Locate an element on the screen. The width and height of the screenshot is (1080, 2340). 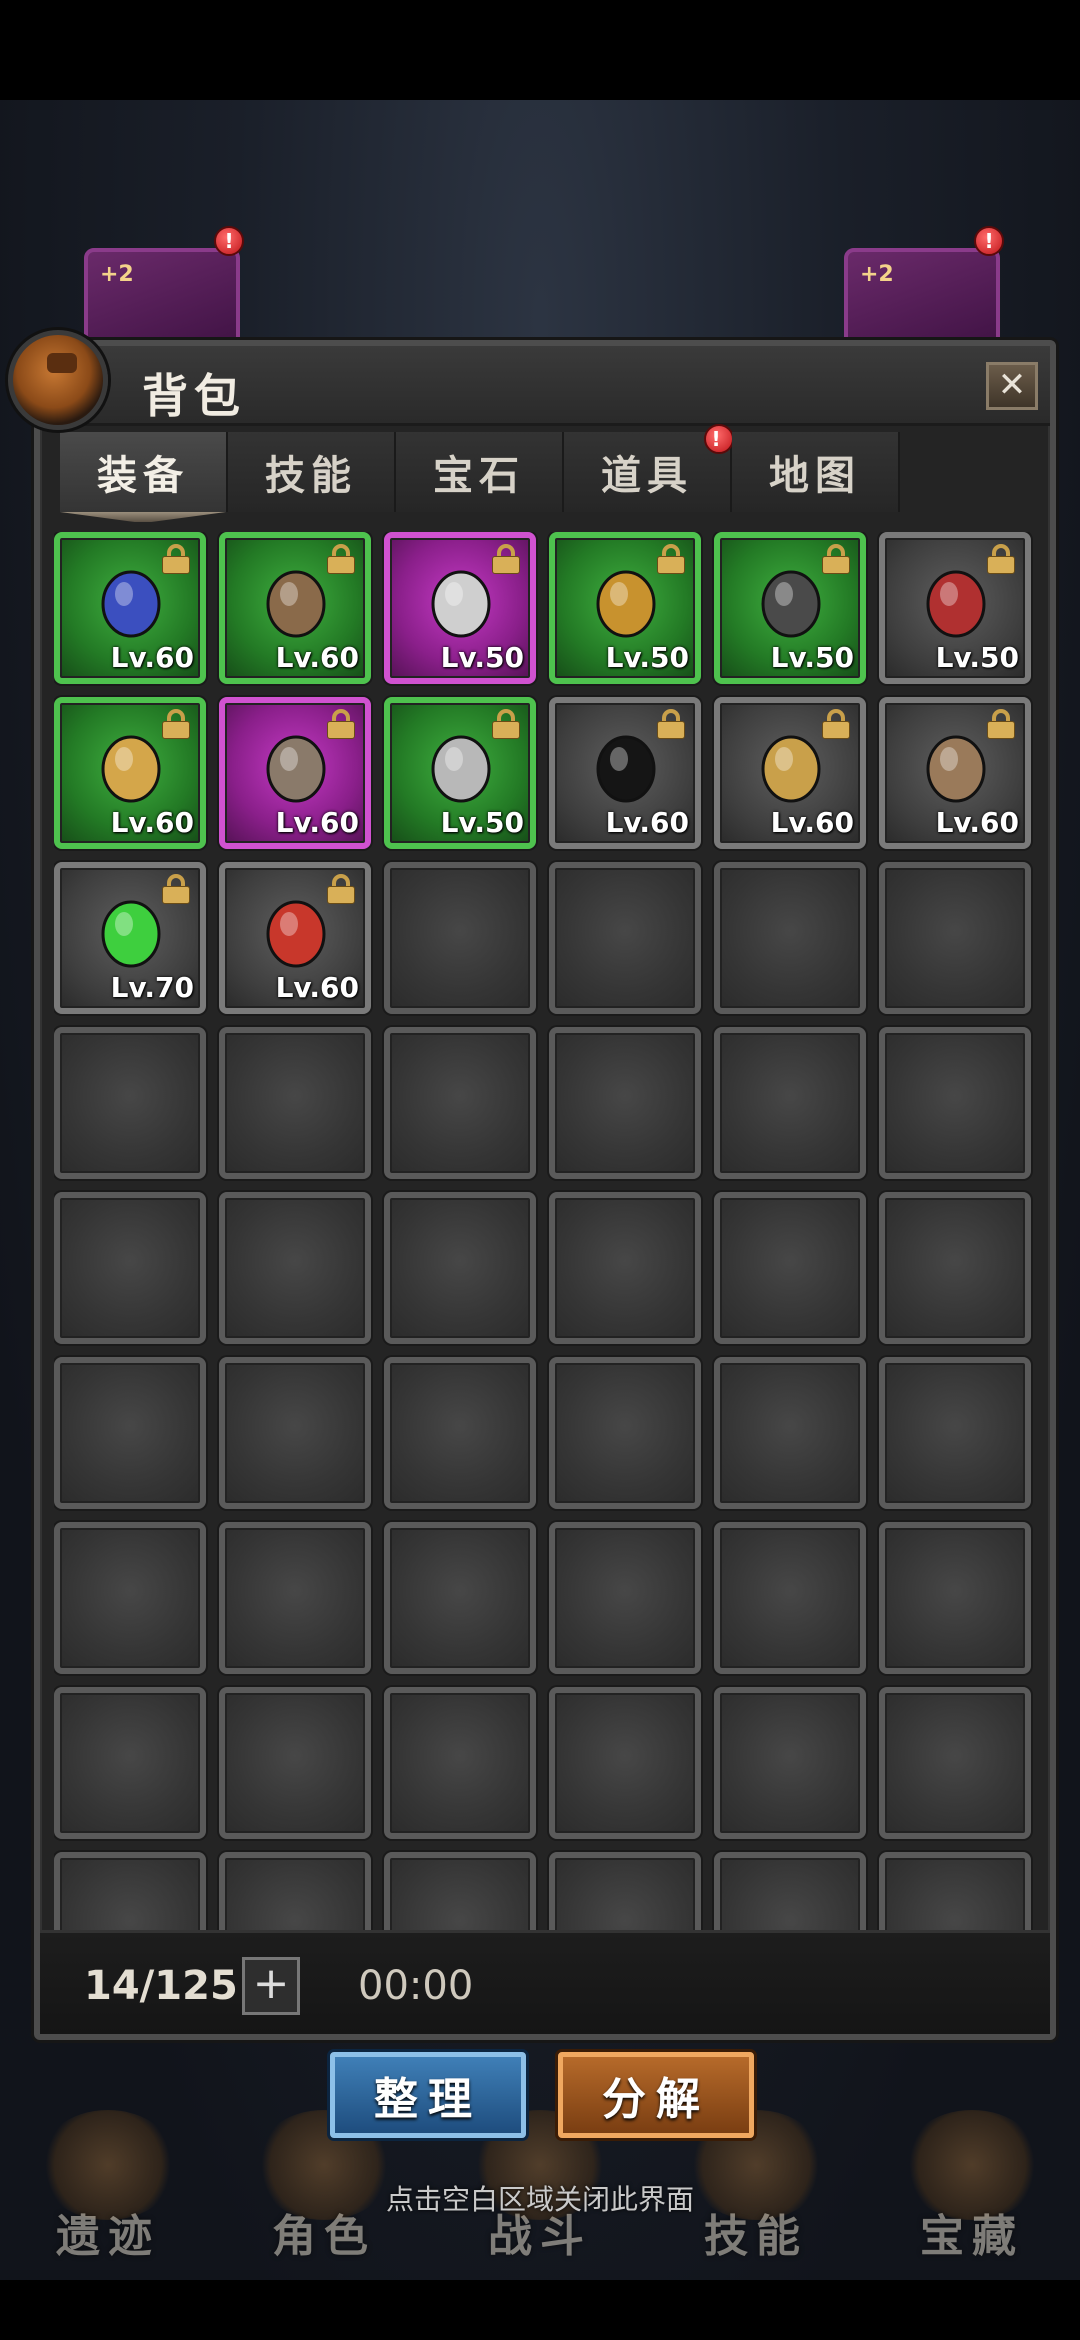
tab-map: 地图 is located at coordinates (816, 472).